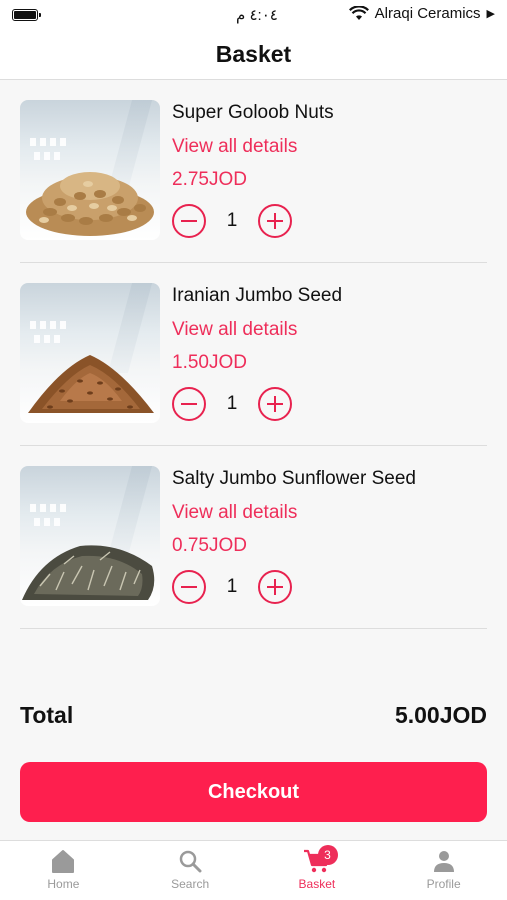  Describe the element at coordinates (257, 296) in the screenshot. I see `product-name: Iranian Jumbo Seed` at that location.